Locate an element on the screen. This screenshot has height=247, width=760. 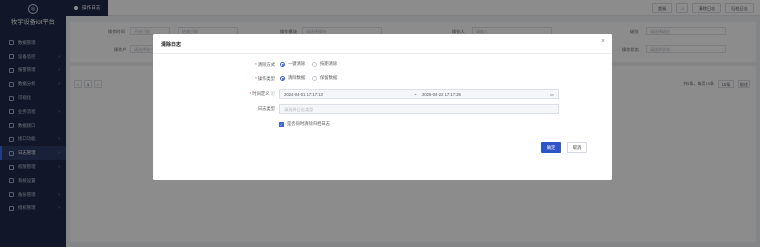
clear-archive-checkbox: ✓ 是否同时清除归档日志 is located at coordinates (304, 124).